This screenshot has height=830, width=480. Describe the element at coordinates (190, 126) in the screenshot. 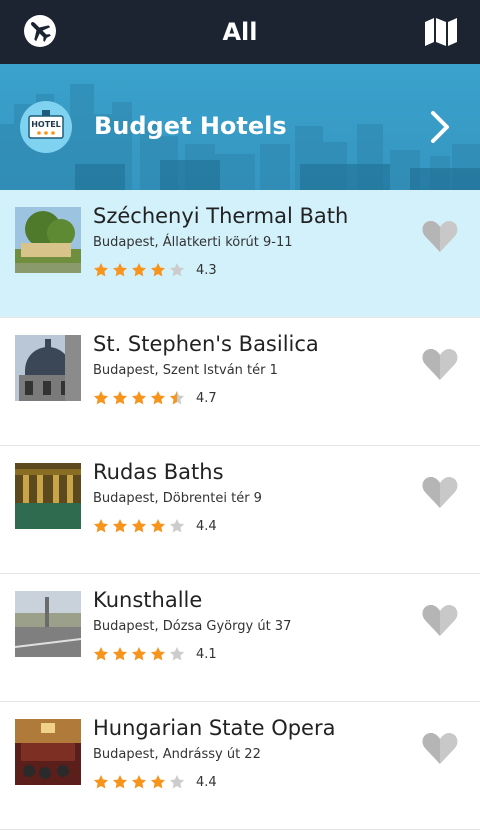

I see `banner-title: Budget Hotels` at that location.